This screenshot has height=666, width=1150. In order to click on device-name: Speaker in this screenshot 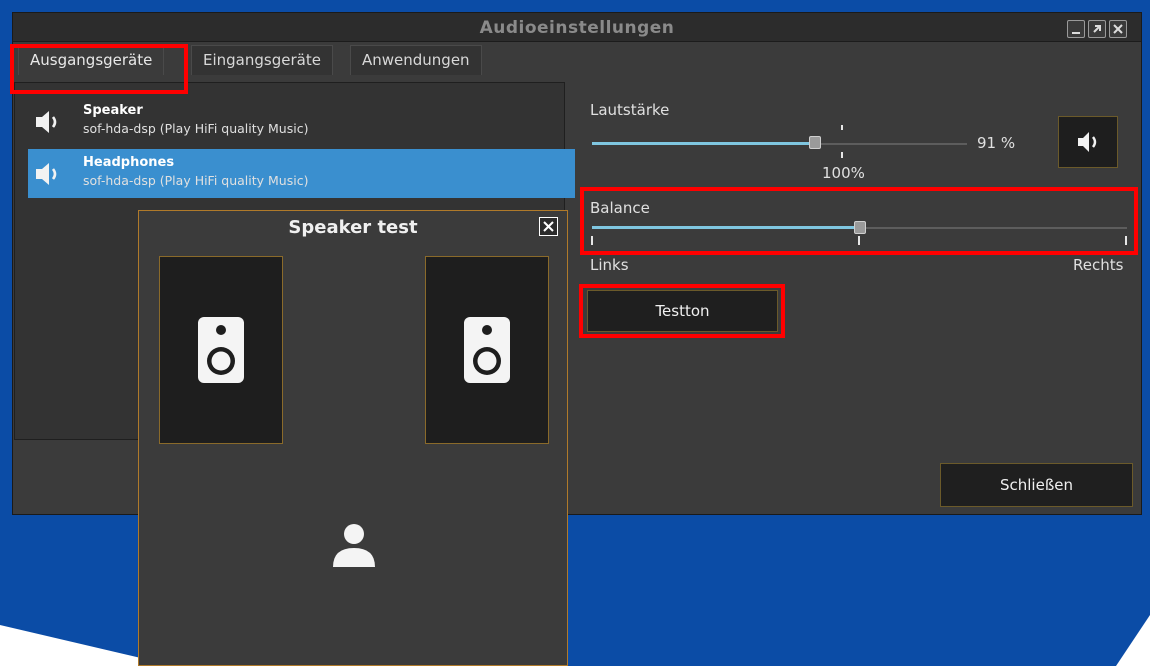, I will do `click(113, 110)`.